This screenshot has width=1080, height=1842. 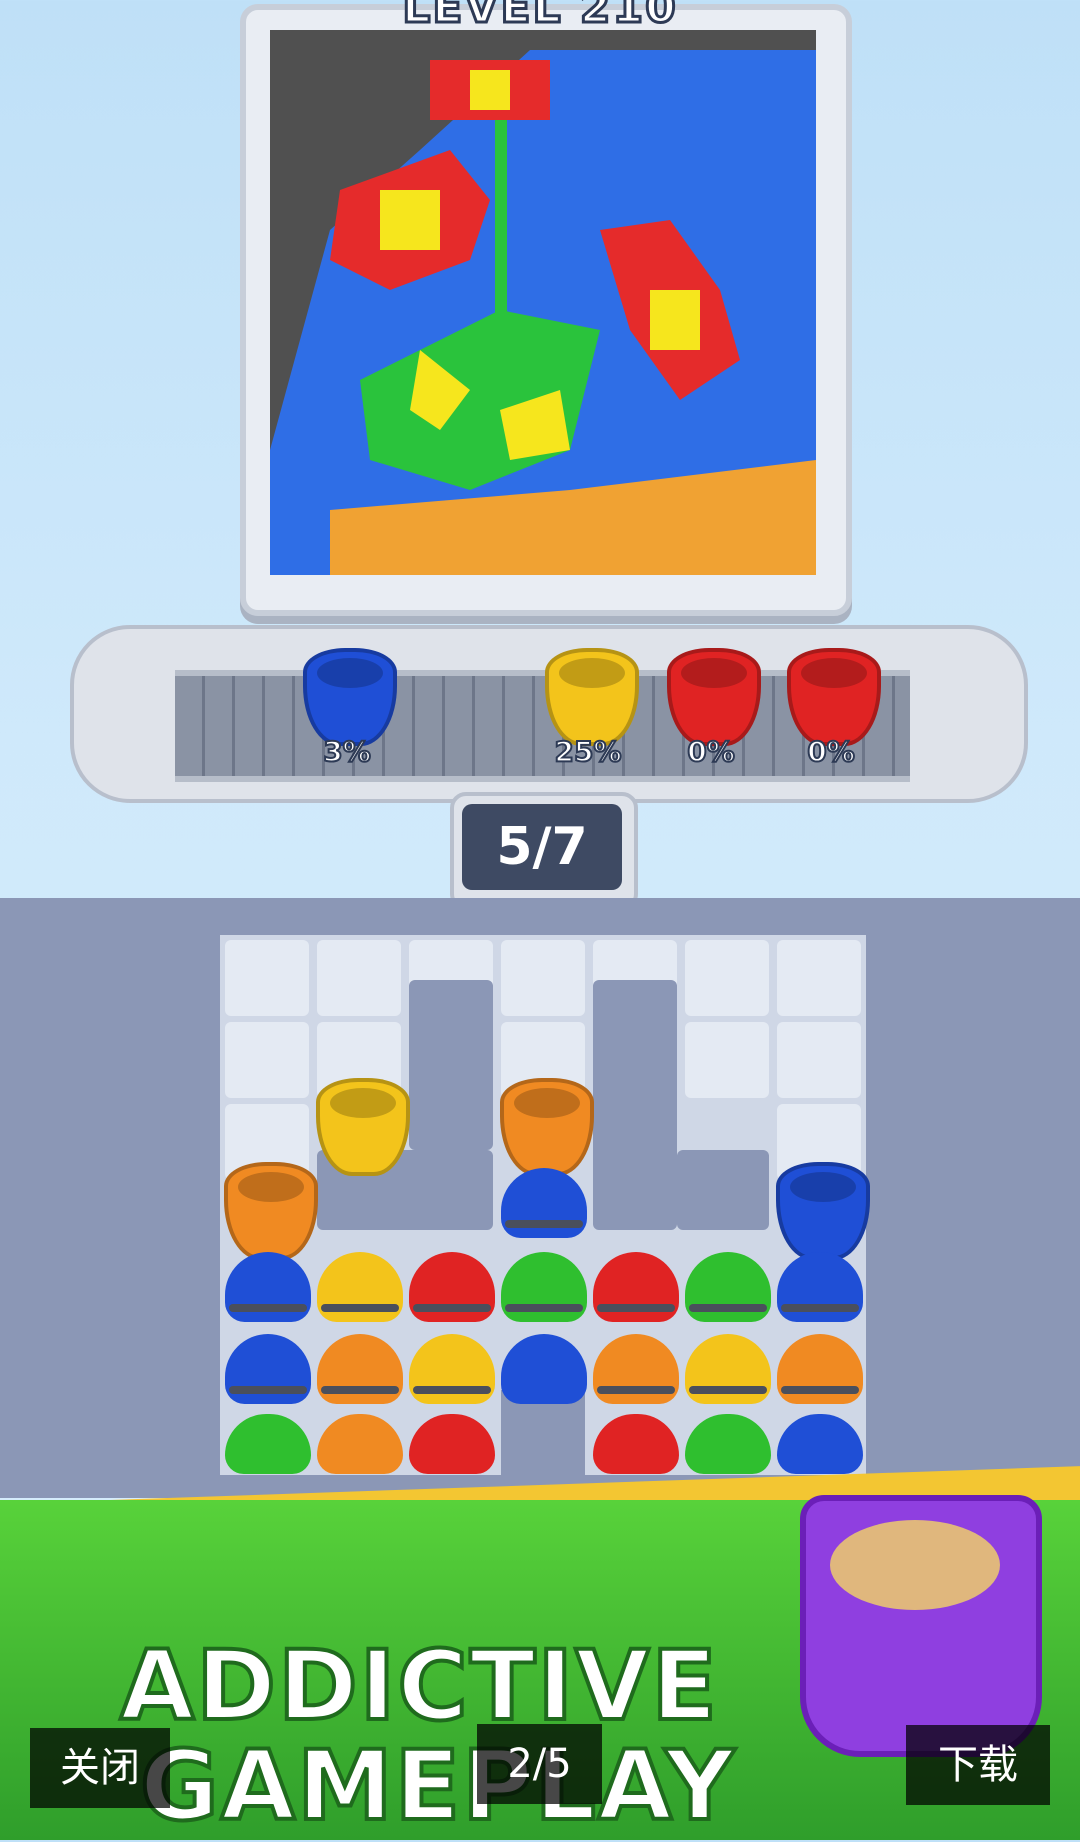 What do you see at coordinates (831, 751) in the screenshot?
I see `cup-percent-red-2: 0%` at bounding box center [831, 751].